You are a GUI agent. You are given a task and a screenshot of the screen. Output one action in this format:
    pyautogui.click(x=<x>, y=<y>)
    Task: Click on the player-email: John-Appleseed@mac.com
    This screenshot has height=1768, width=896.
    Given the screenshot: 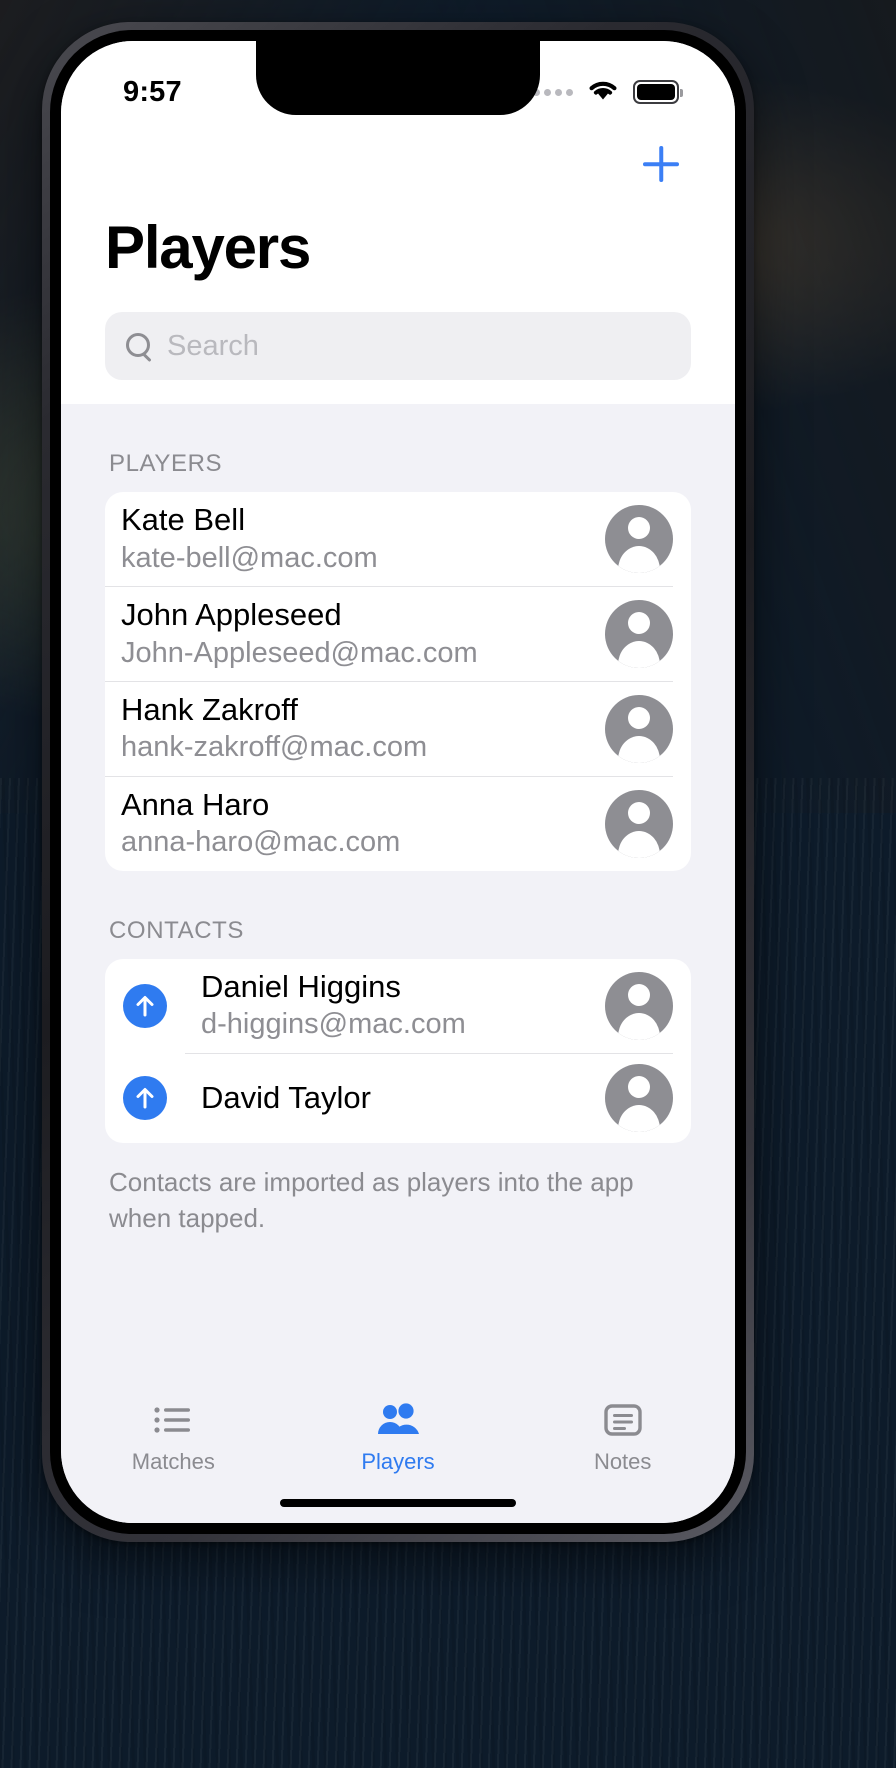 What is the action you would take?
    pyautogui.click(x=299, y=652)
    